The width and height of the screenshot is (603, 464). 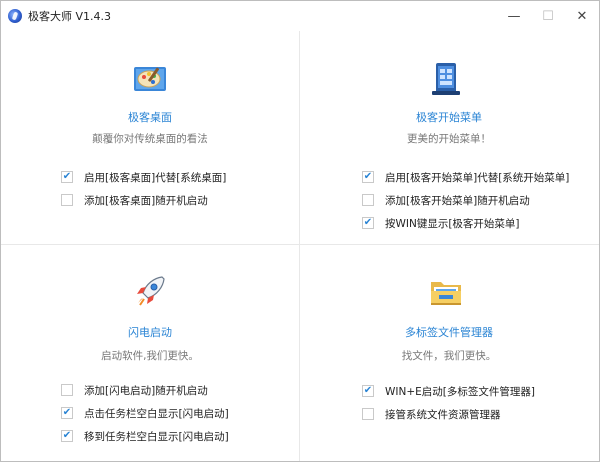 What do you see at coordinates (477, 177) in the screenshot?
I see `option-label: 启用[极客开始菜单]代替[系统开始菜单]` at bounding box center [477, 177].